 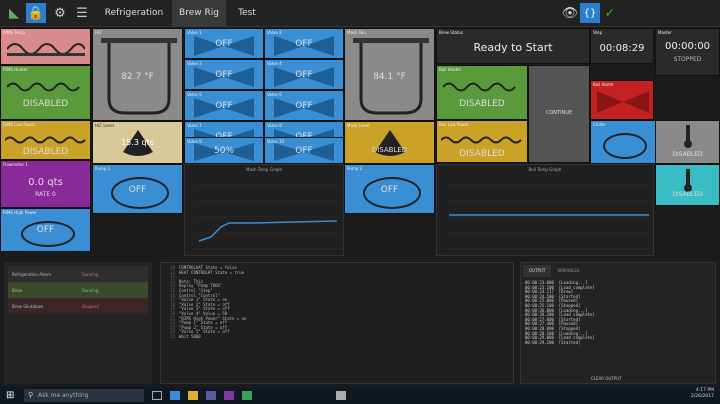 I want to click on tile-valve-4: Valve 4 OFF, so click(x=304, y=74).